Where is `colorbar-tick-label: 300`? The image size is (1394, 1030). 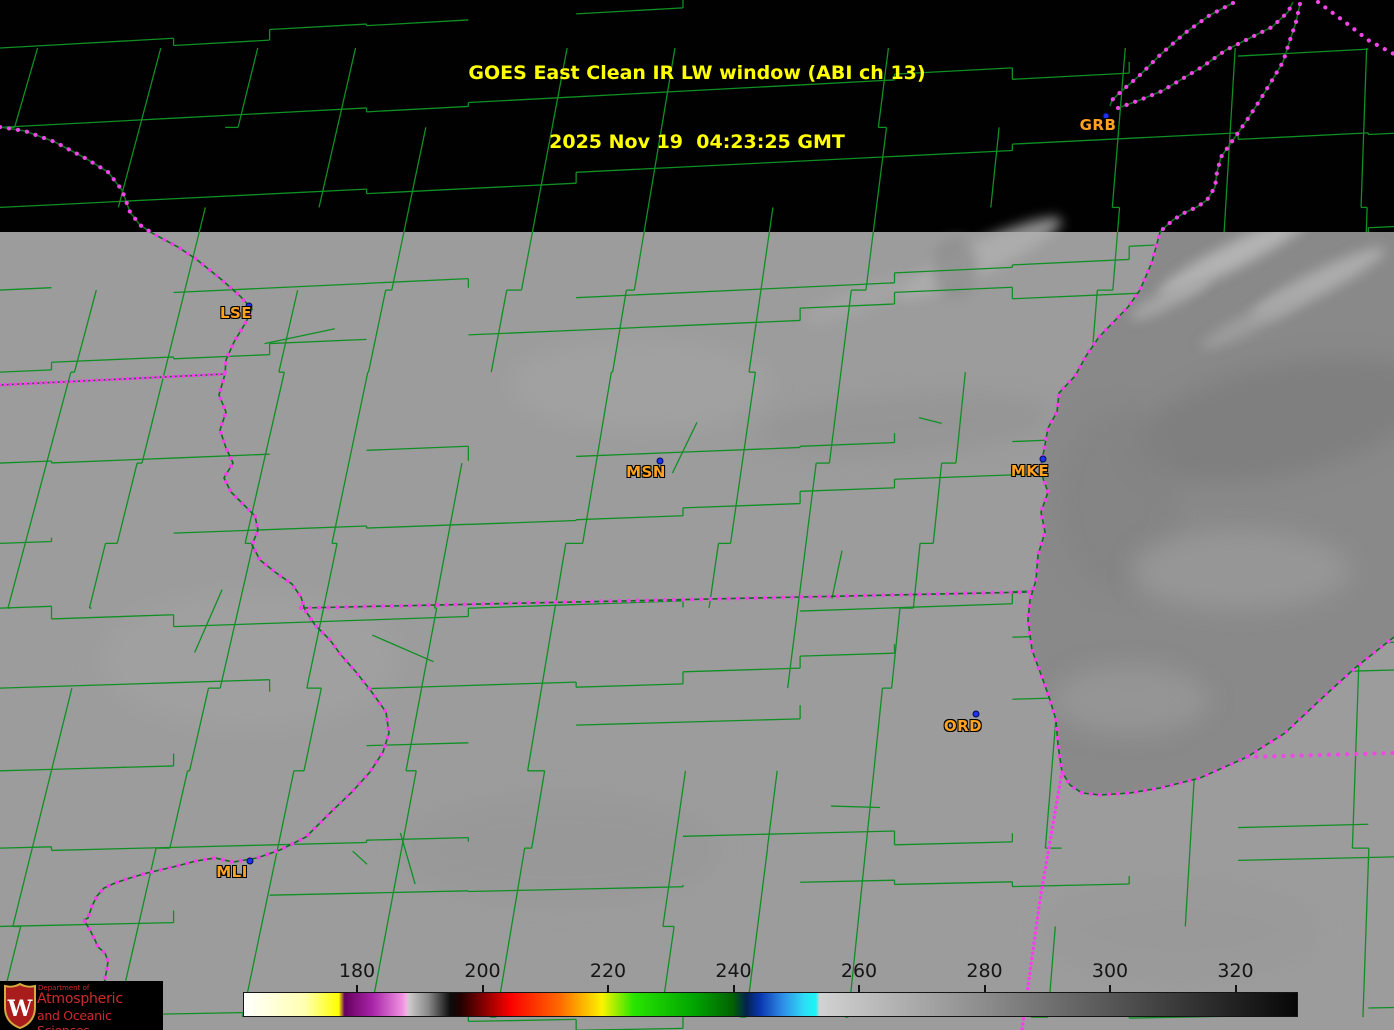 colorbar-tick-label: 300 is located at coordinates (1110, 971).